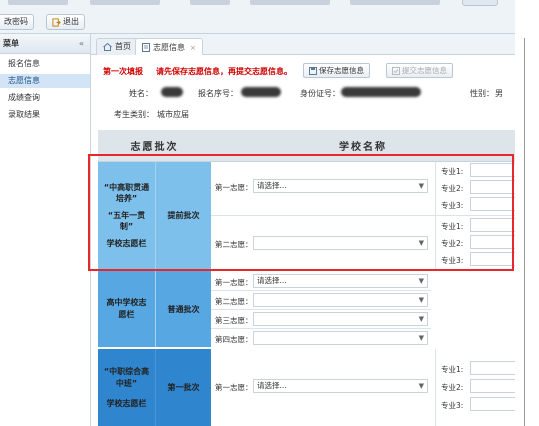 Image resolution: width=539 pixels, height=426 pixels. I want to click on batch-label: 提前批次, so click(183, 215).